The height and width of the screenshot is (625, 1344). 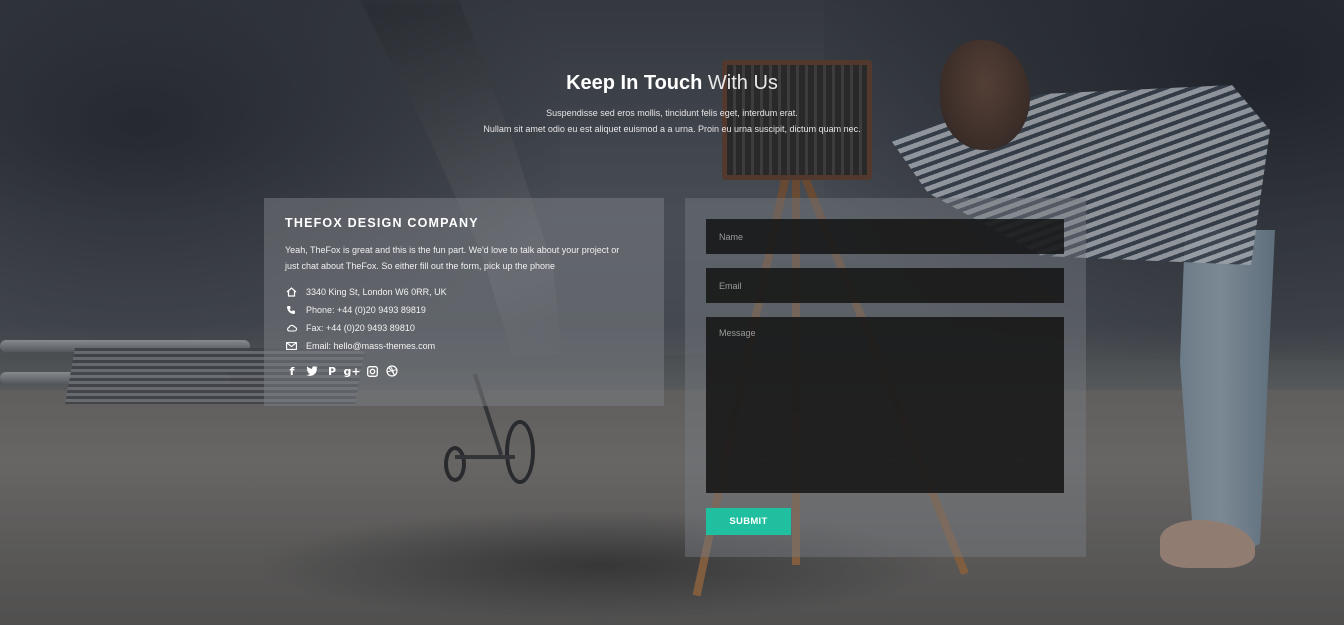 I want to click on contact-phone: Phone: +44 (0)20 9493 89819, so click(x=464, y=310).